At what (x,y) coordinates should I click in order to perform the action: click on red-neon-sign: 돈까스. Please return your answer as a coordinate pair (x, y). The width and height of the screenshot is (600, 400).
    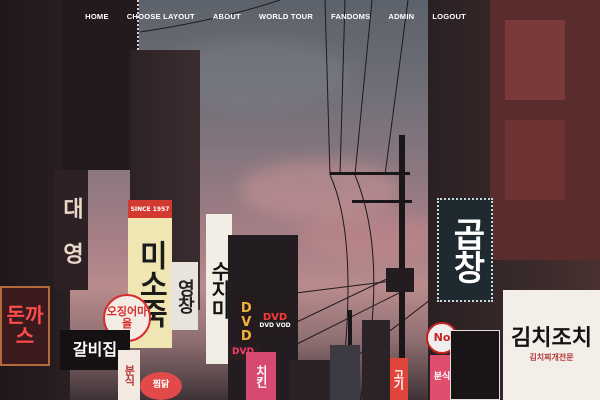
    Looking at the image, I should click on (25, 326).